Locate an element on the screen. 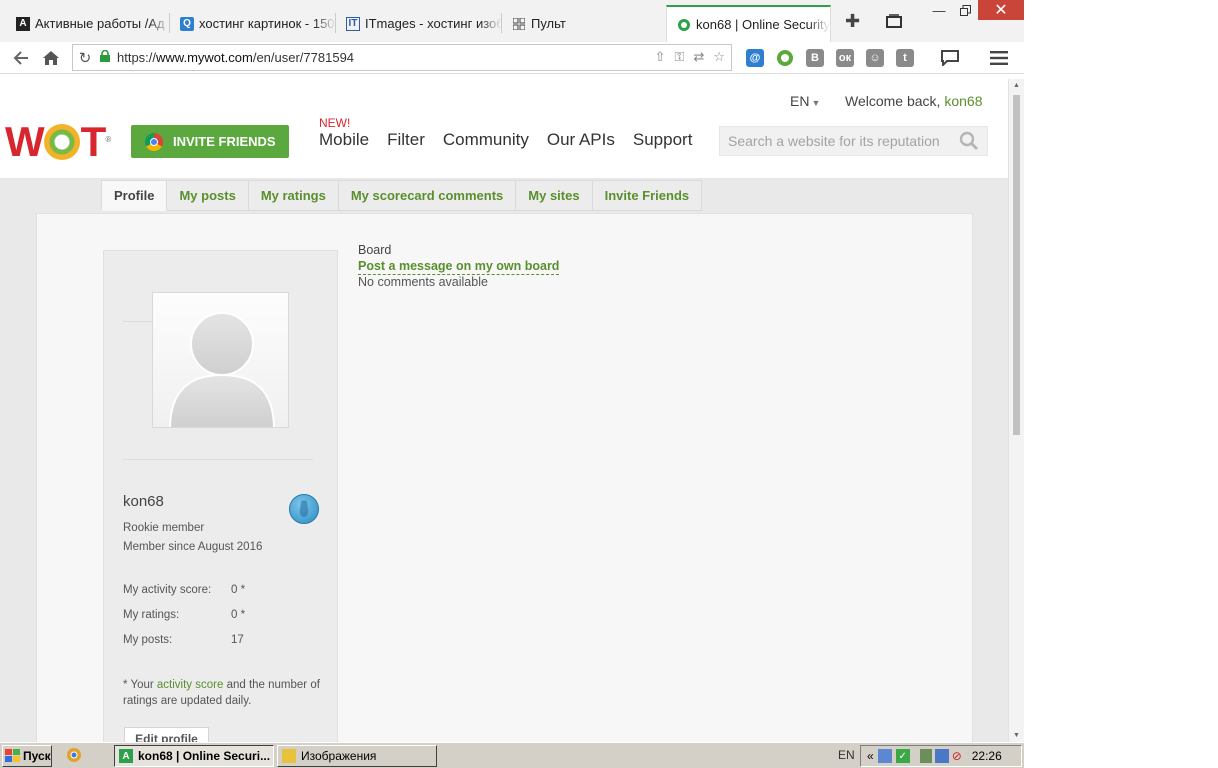 The height and width of the screenshot is (768, 1218). chrome-quicklaunch-icon is located at coordinates (74, 756).